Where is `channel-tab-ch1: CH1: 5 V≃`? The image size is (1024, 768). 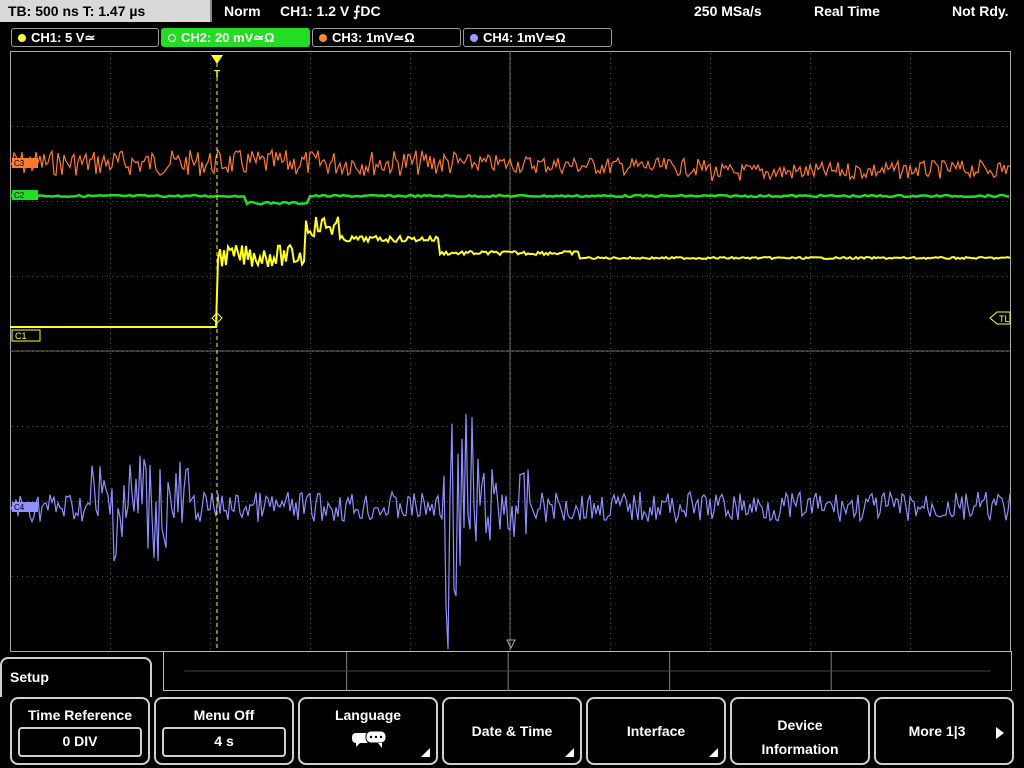
channel-tab-ch1: CH1: 5 V≃ is located at coordinates (85, 37).